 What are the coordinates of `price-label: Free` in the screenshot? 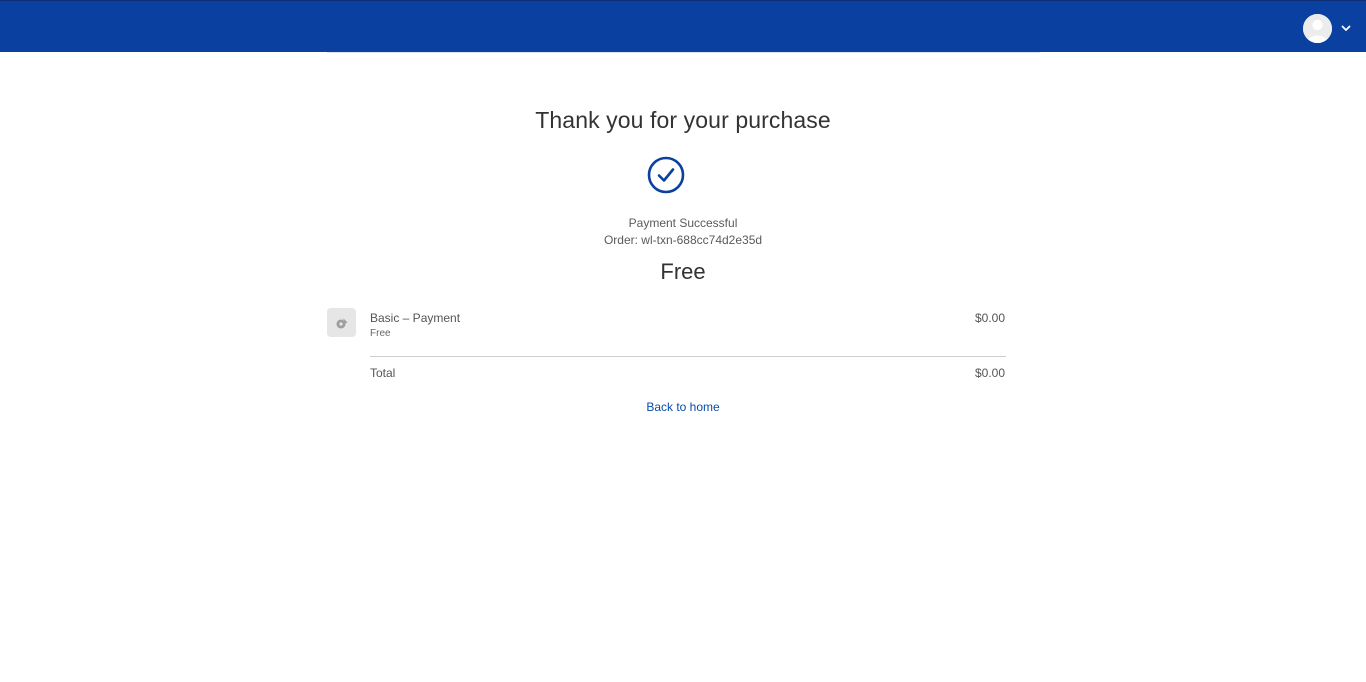 It's located at (683, 271).